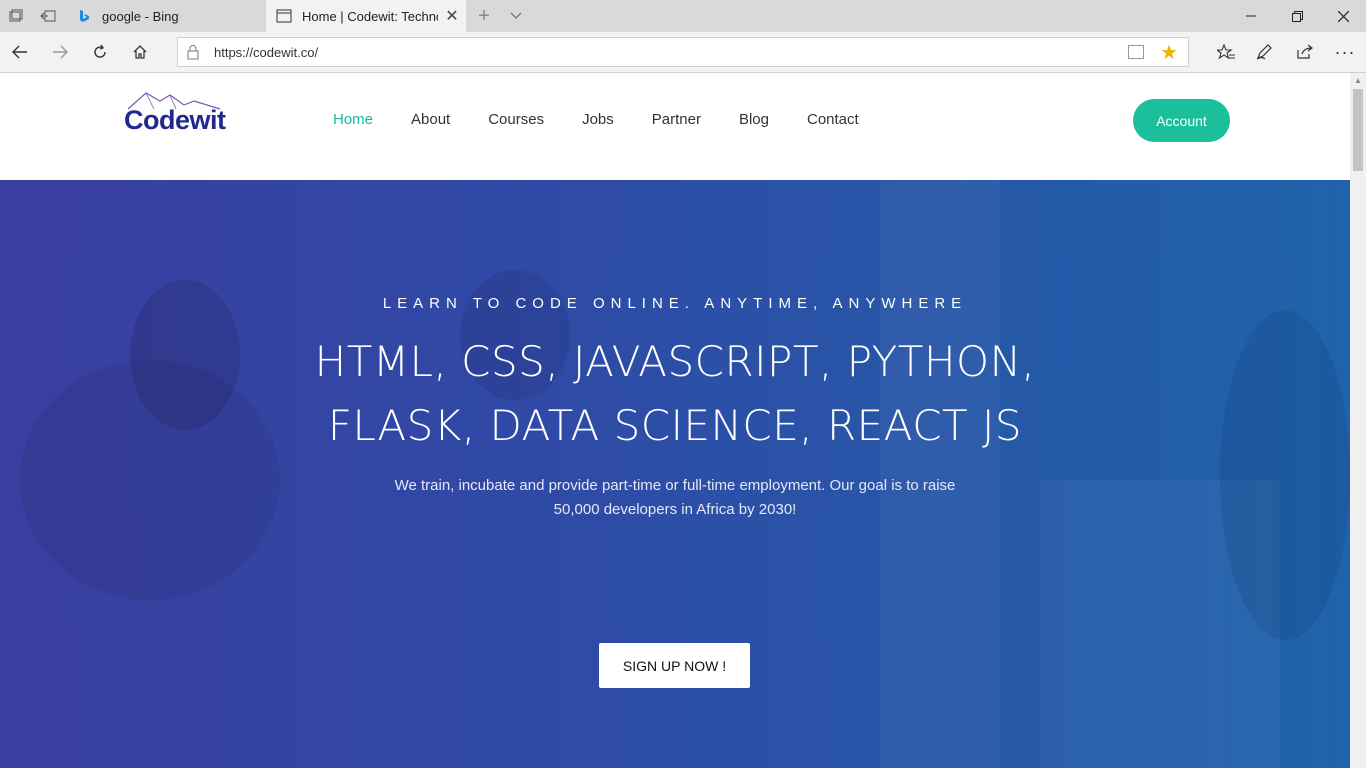 This screenshot has width=1366, height=768. Describe the element at coordinates (140, 16) in the screenshot. I see `tab-title: google - Bing` at that location.